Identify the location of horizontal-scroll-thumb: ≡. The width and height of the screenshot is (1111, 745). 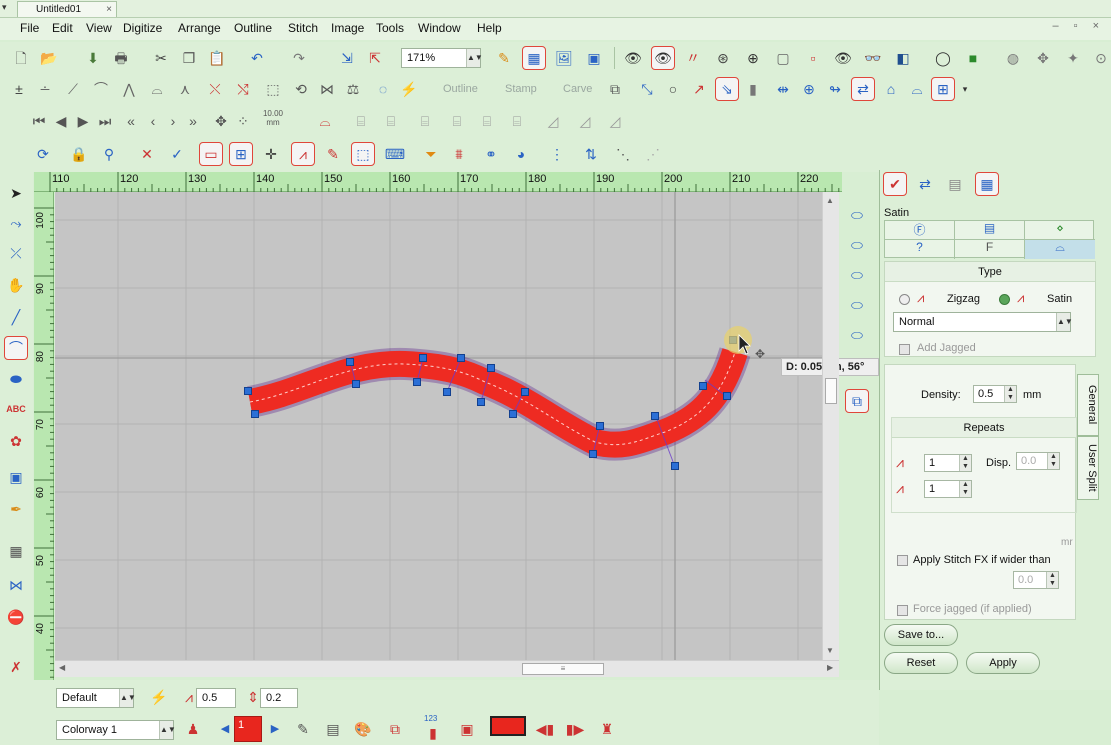
(563, 669).